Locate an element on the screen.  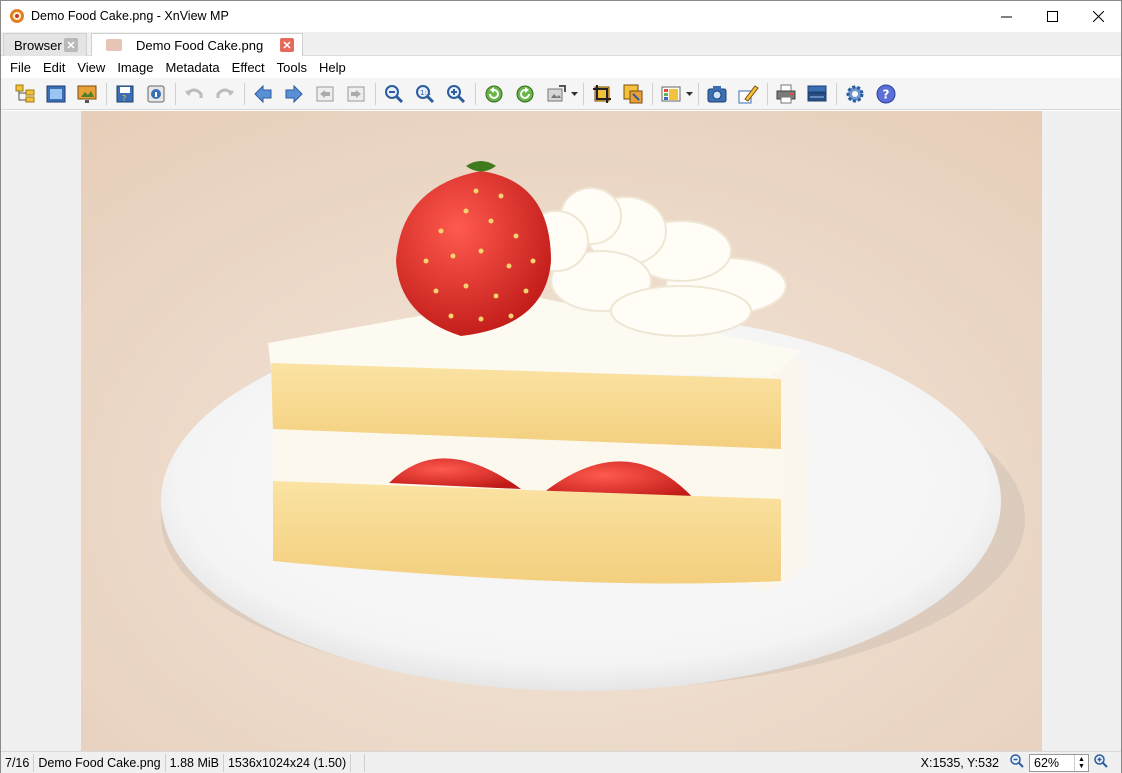
zoom-fit-button: 1:1 is located at coordinates (425, 94).